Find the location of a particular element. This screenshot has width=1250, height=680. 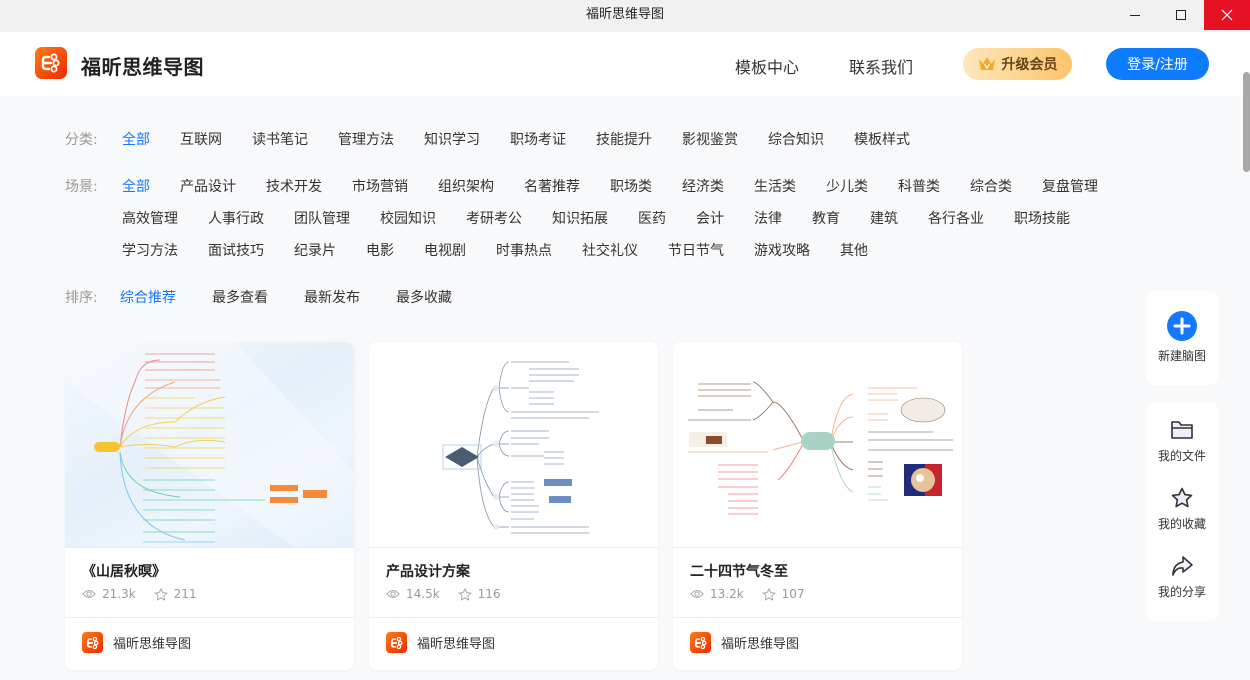

close-button is located at coordinates (1227, 15).